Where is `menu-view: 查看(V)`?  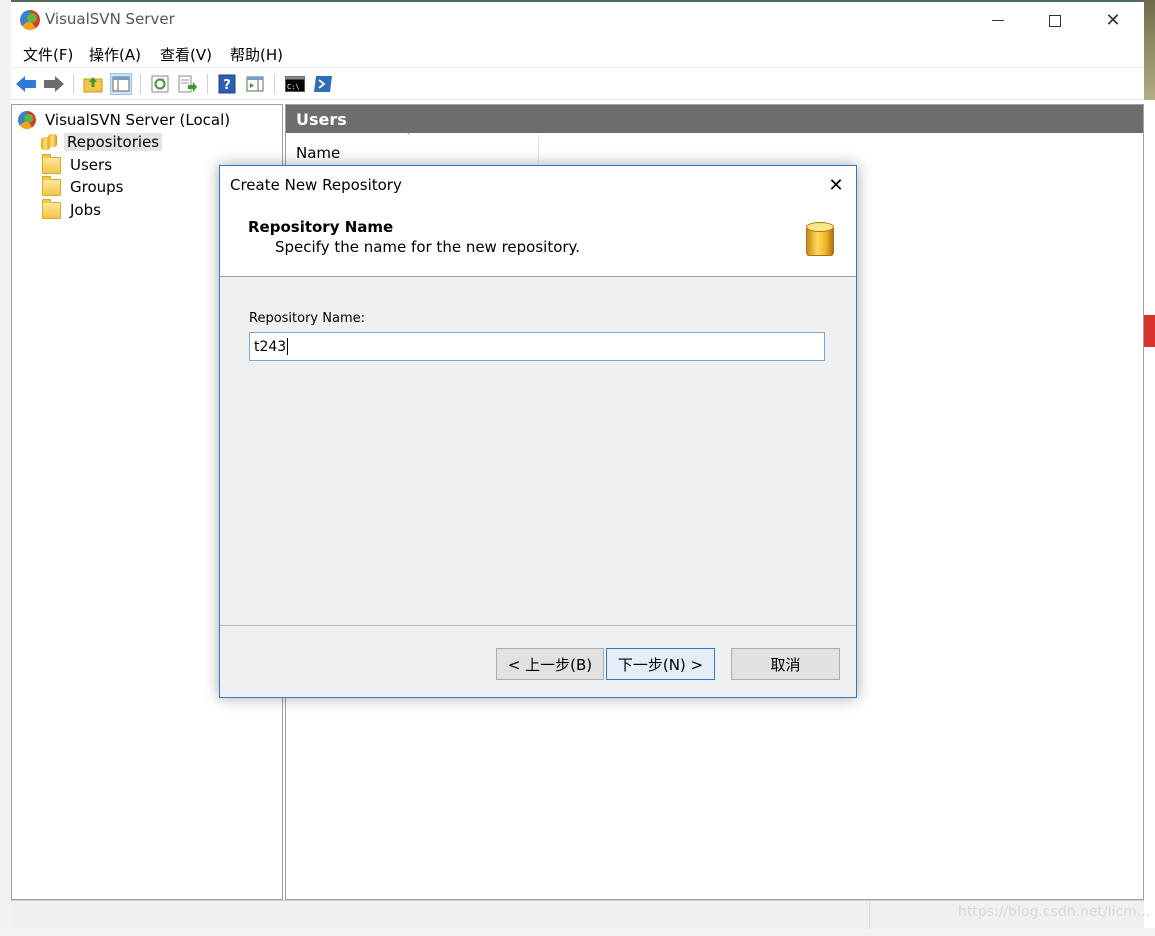 menu-view: 查看(V) is located at coordinates (186, 54).